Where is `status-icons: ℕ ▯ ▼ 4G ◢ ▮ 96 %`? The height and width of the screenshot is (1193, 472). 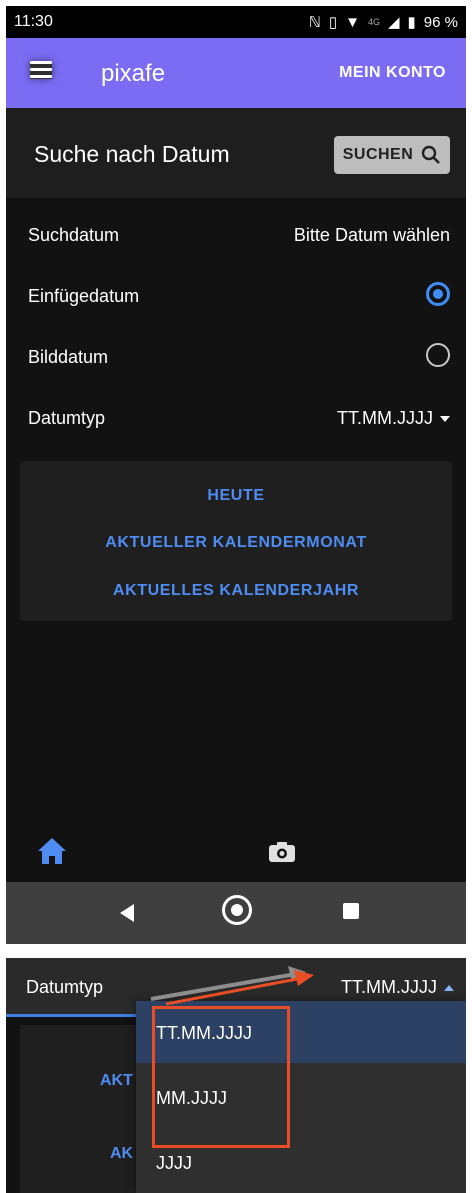 status-icons: ℕ ▯ ▼ 4G ◢ ▮ 96 % is located at coordinates (383, 22).